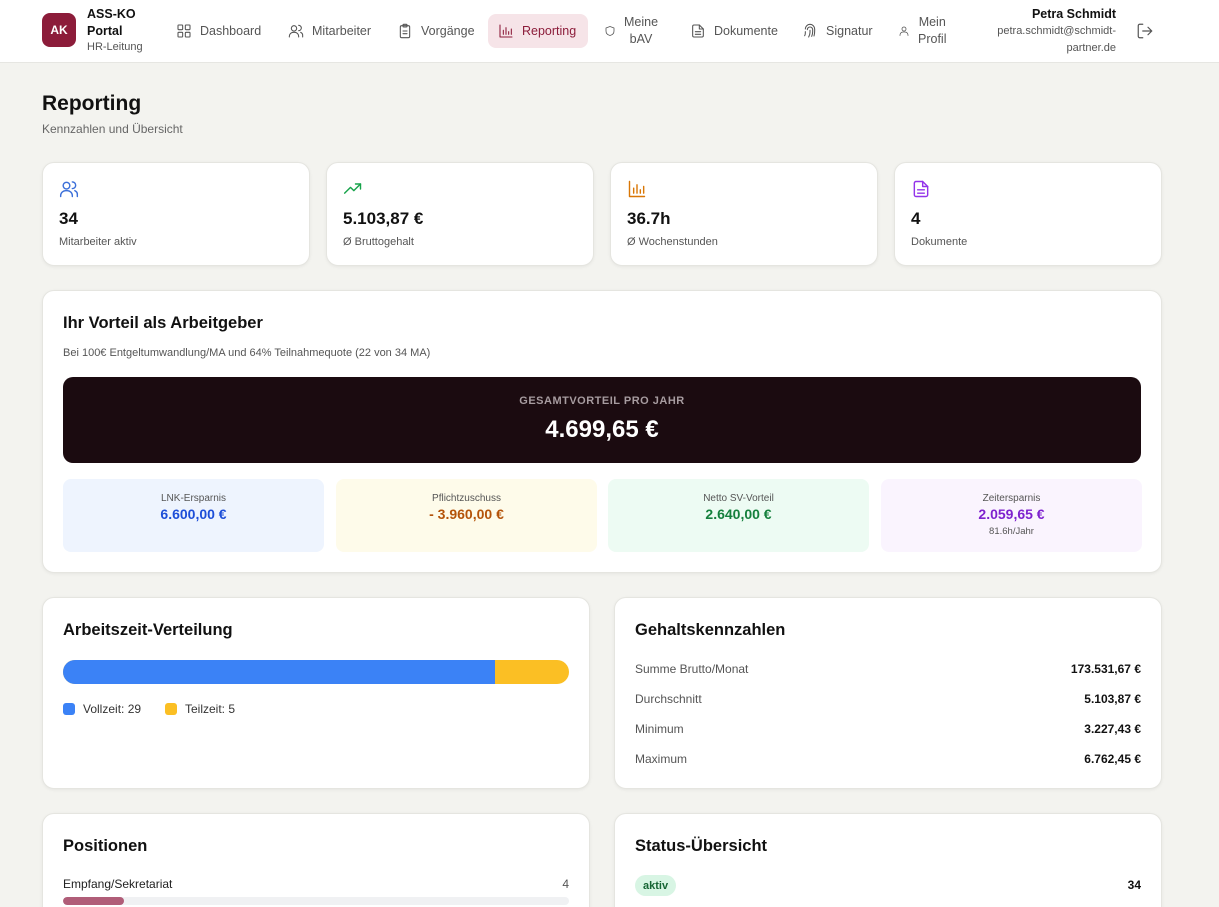 The height and width of the screenshot is (907, 1219). What do you see at coordinates (565, 884) in the screenshot?
I see `position-count: 4` at bounding box center [565, 884].